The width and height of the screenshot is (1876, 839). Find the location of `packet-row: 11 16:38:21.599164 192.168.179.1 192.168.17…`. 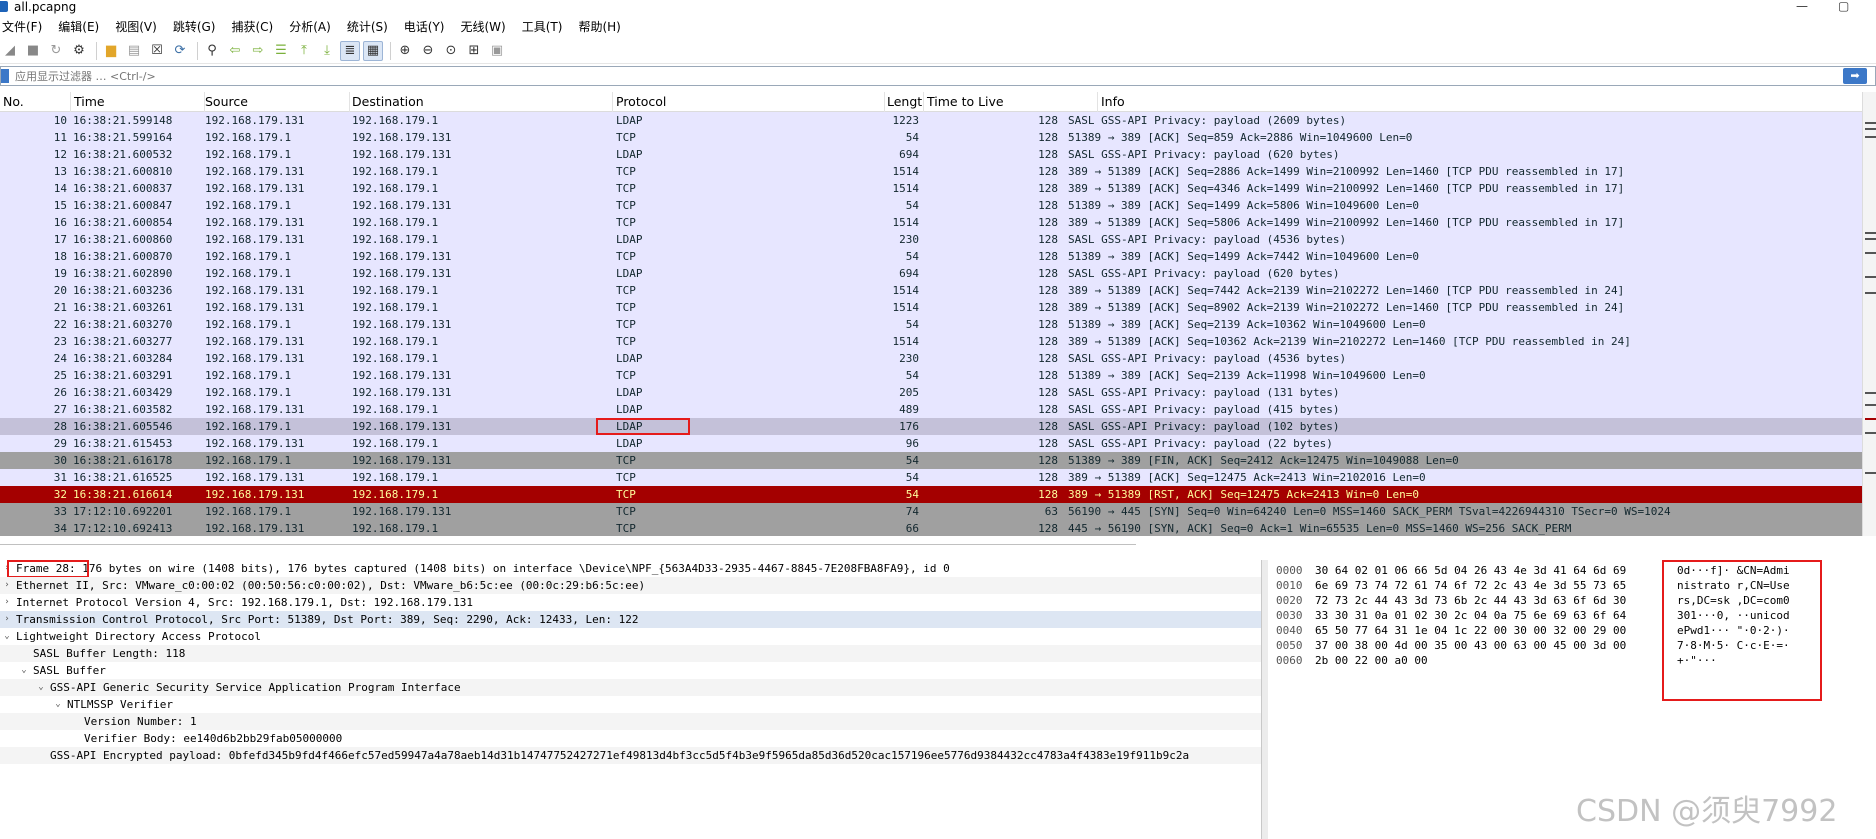

packet-row: 11 16:38:21.599164 192.168.179.1 192.168.17… is located at coordinates (931, 137).